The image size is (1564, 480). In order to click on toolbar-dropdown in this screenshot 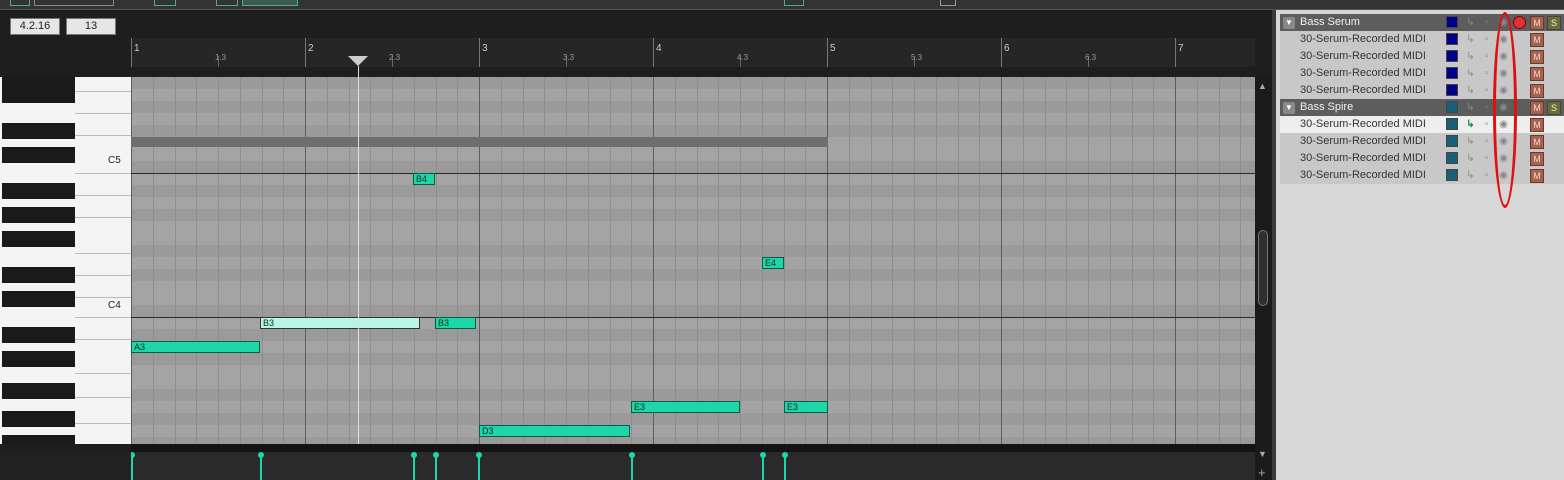, I will do `click(74, 3)`.